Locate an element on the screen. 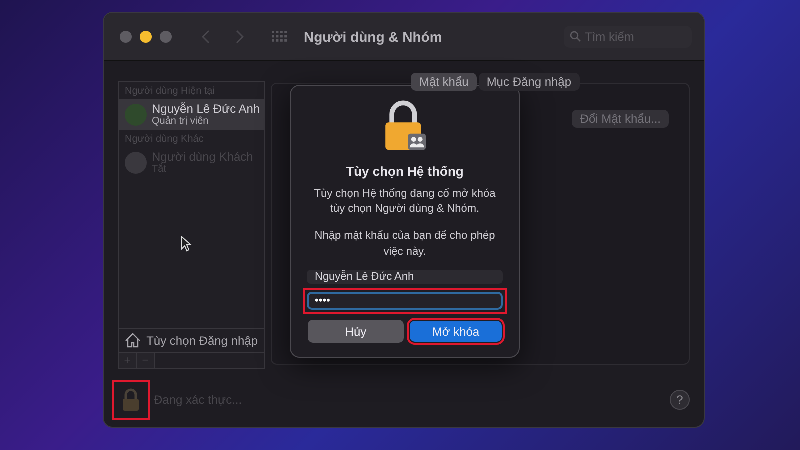 This screenshot has width=800, height=450. unlock-button: Mở khóa is located at coordinates (456, 331).